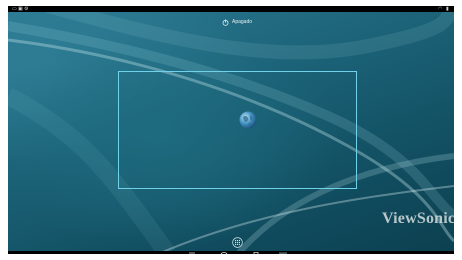  I want to click on shutdown-indicator: Apagado, so click(237, 22).